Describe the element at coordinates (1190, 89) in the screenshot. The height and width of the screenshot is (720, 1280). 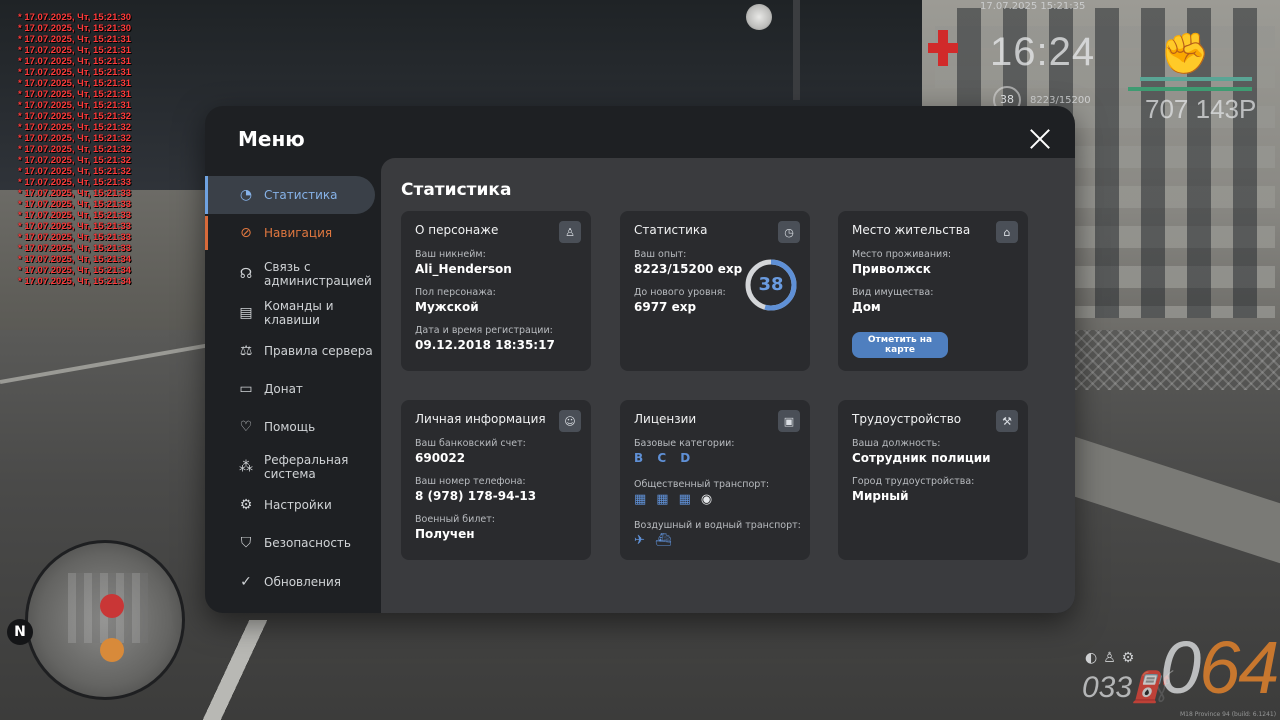
I see `armor-bar` at that location.